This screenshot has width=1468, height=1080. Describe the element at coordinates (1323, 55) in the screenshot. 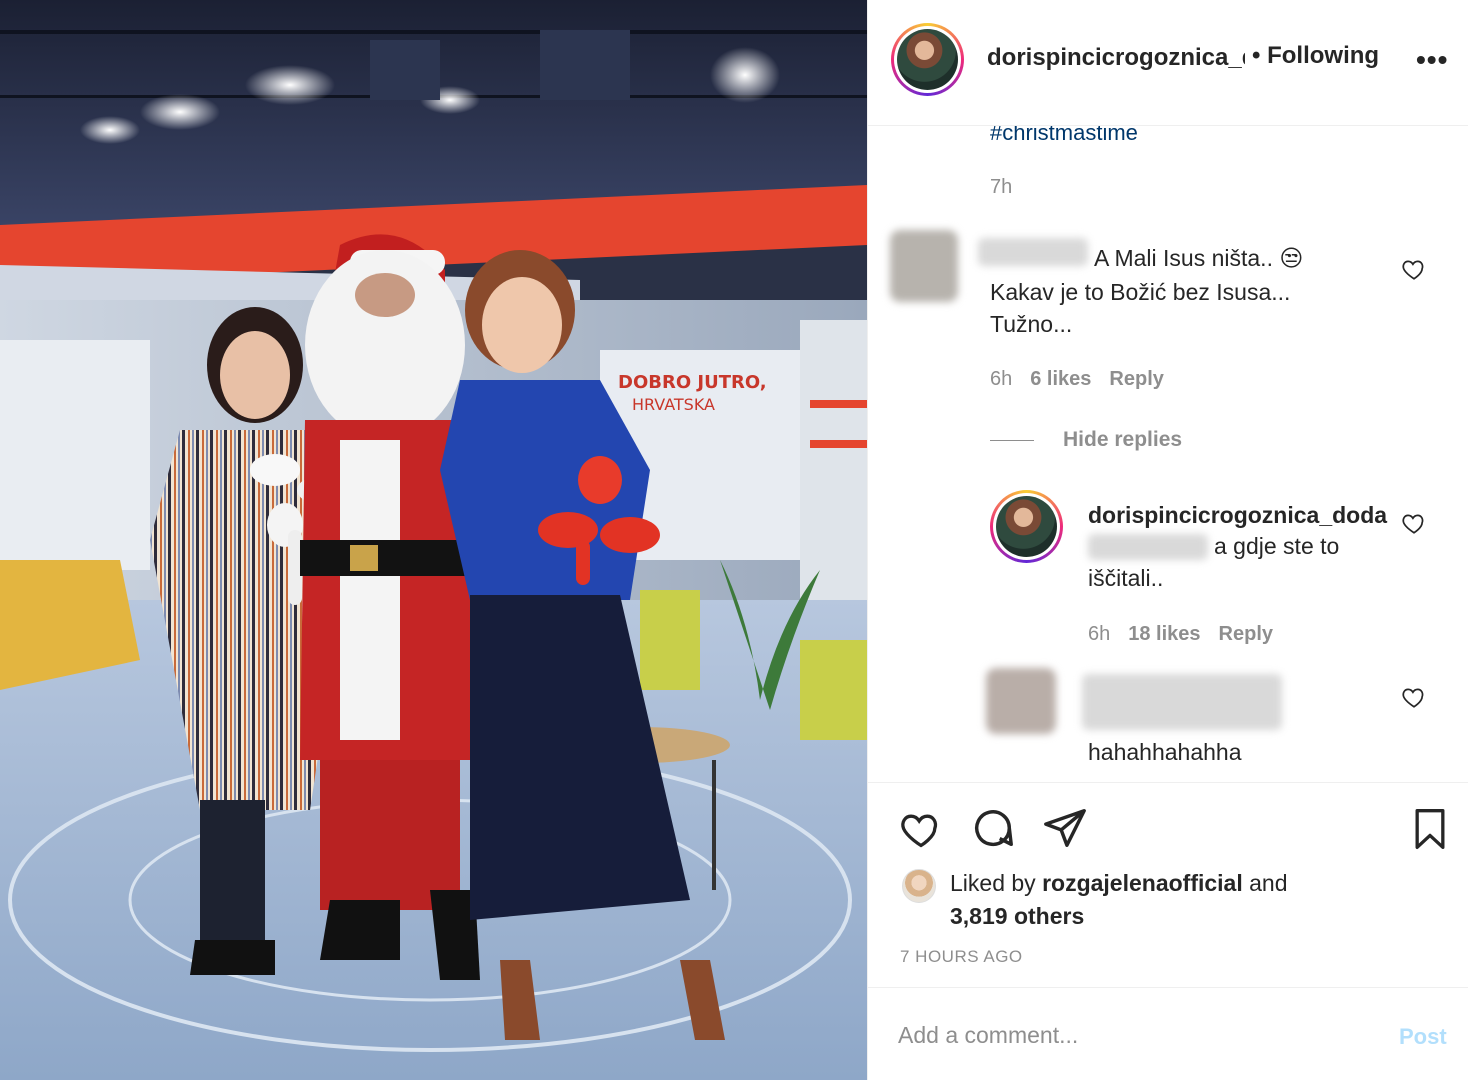

I see `following-label: Following` at that location.